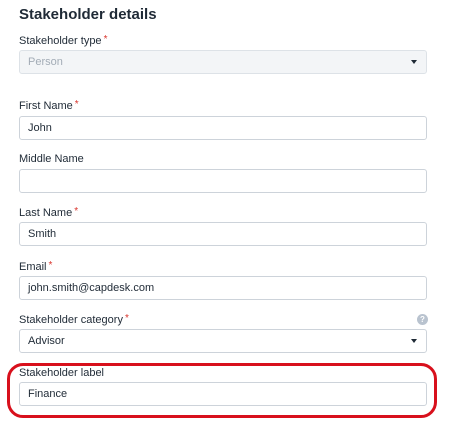 This screenshot has height=431, width=458. Describe the element at coordinates (63, 40) in the screenshot. I see `stakeholder-type-label: Stakeholder type *` at that location.